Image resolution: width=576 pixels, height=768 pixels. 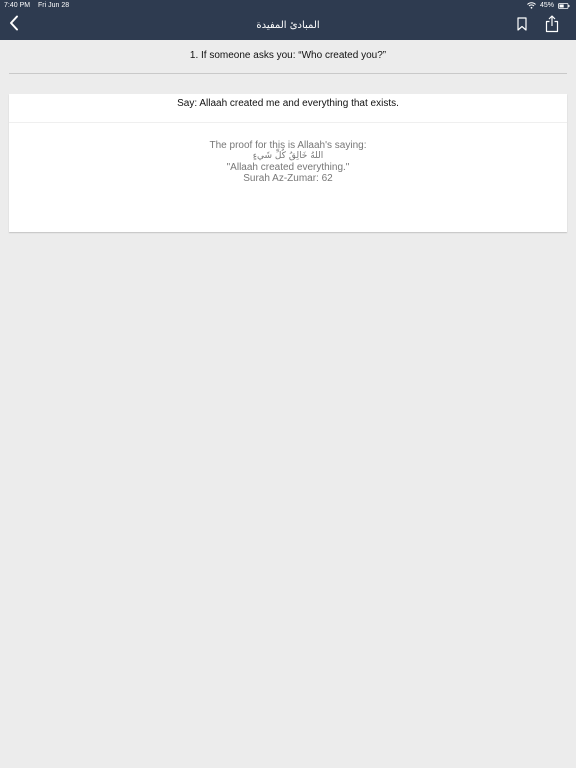 I want to click on bookmark-icon, so click(x=522, y=26).